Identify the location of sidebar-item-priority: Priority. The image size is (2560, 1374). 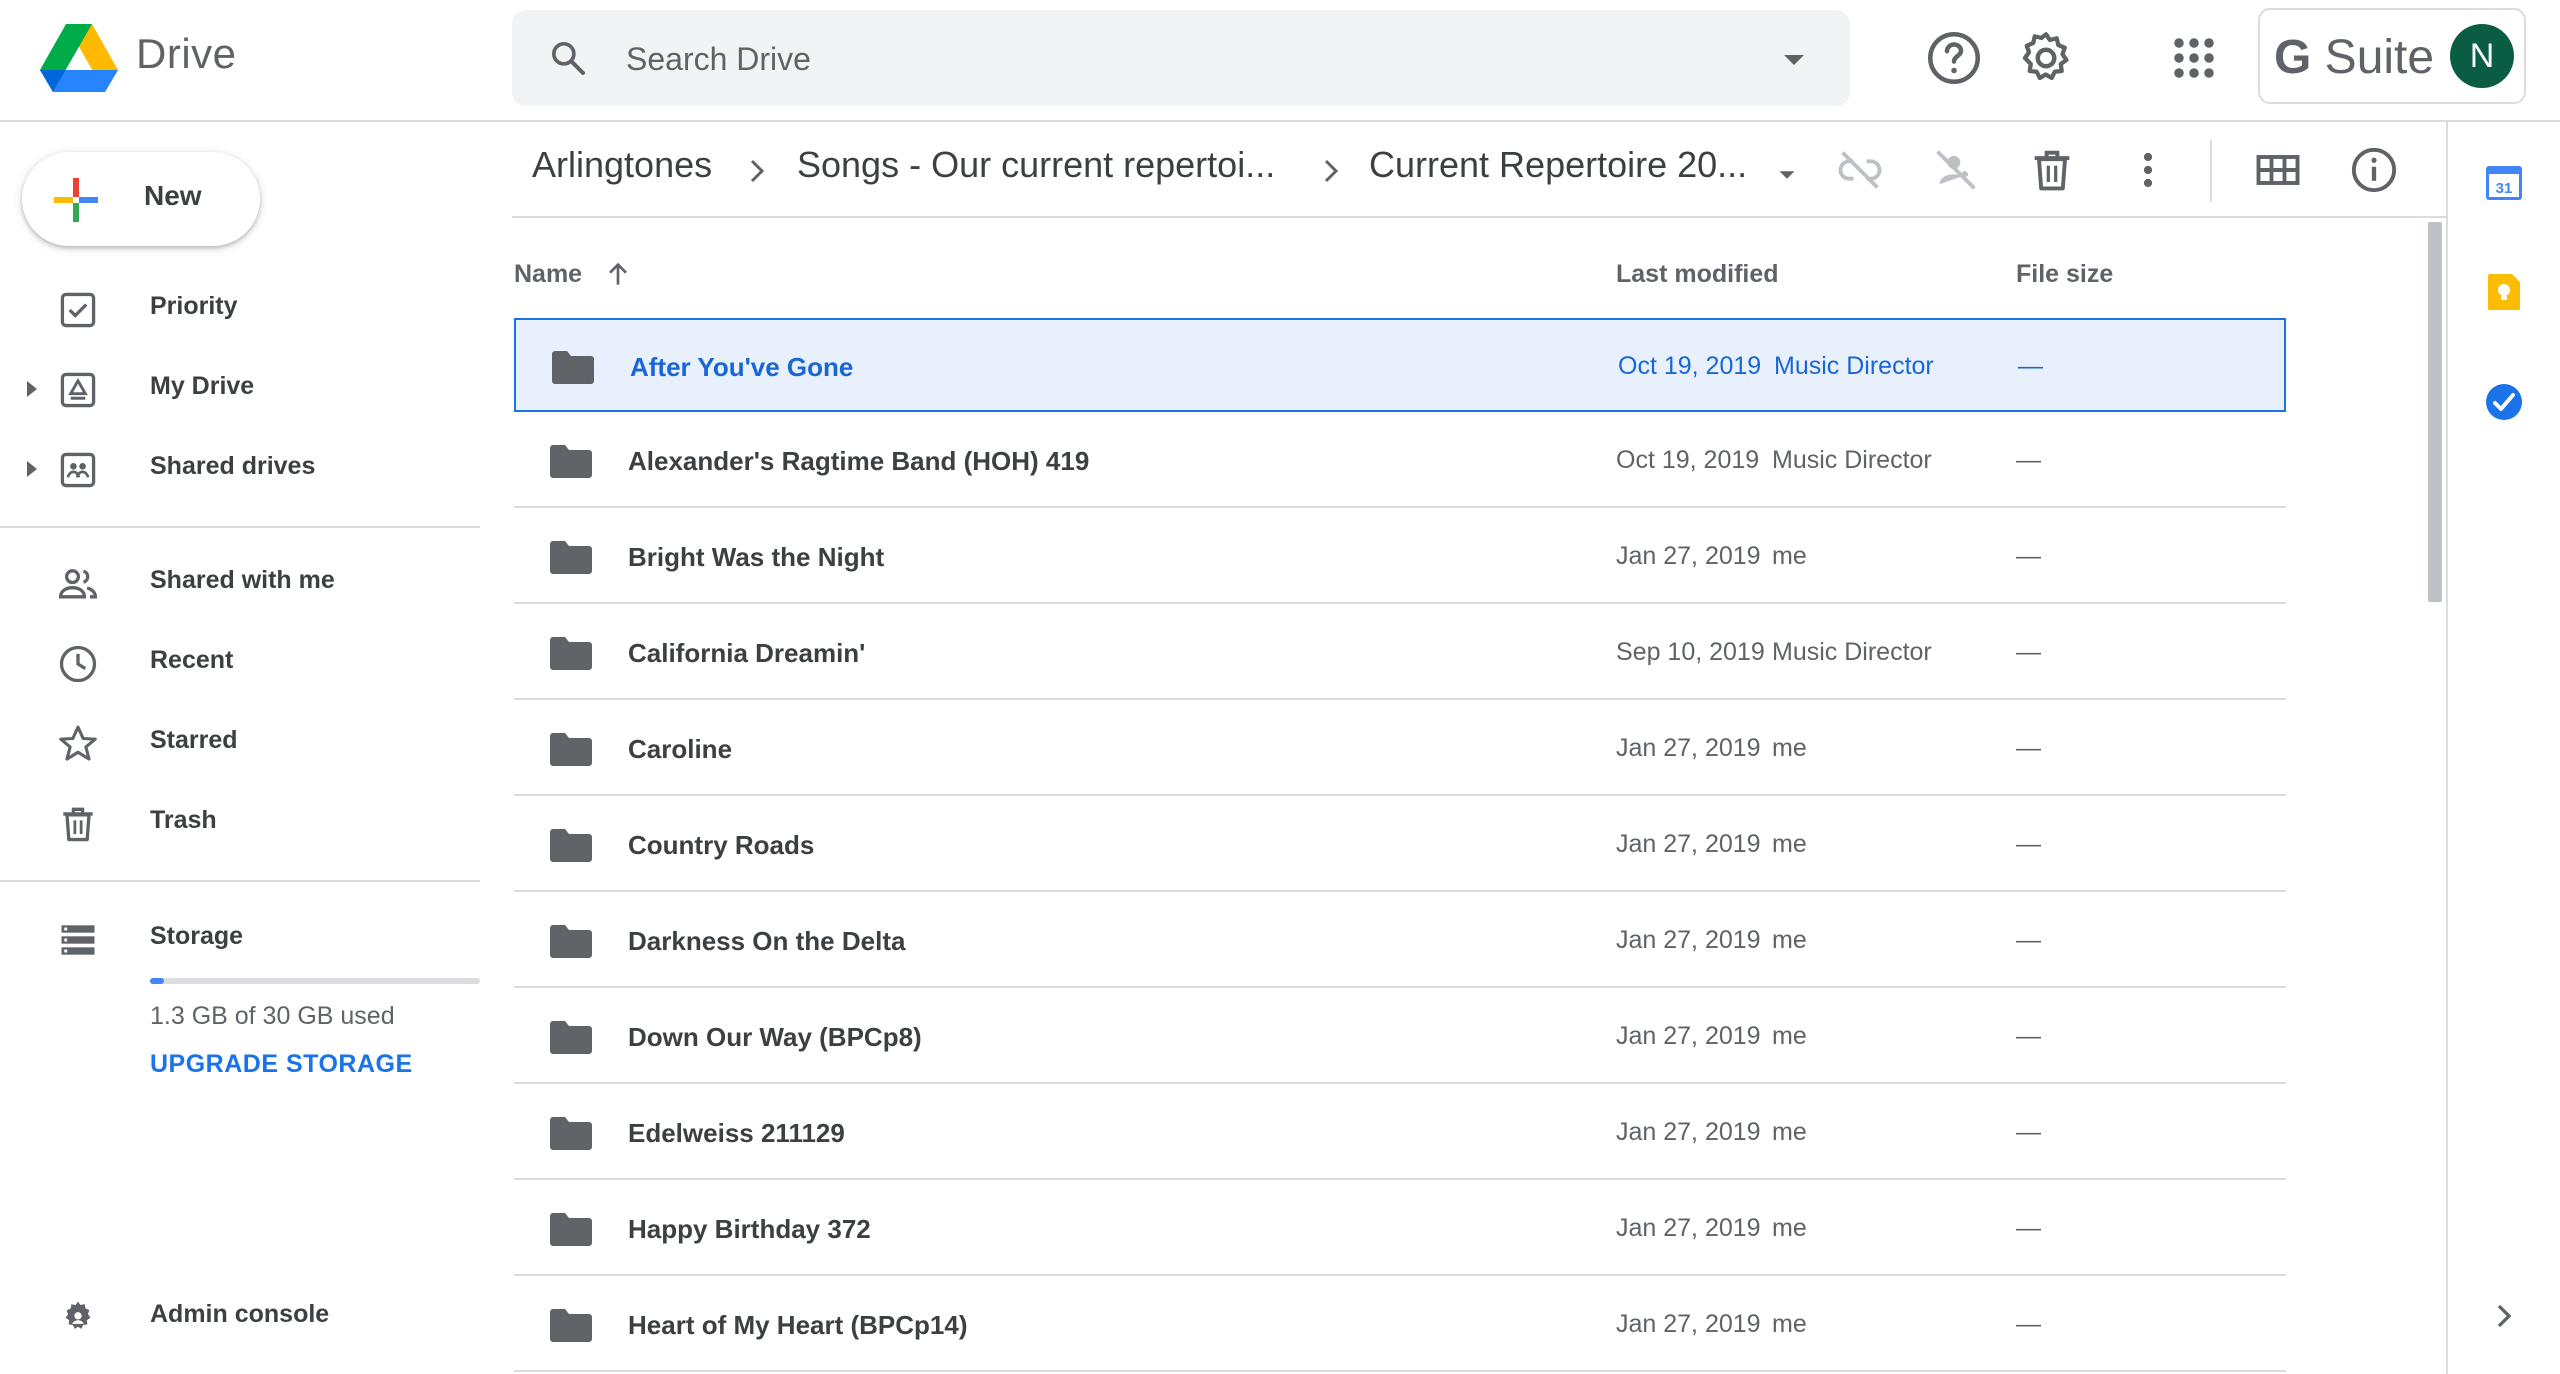
(240, 309).